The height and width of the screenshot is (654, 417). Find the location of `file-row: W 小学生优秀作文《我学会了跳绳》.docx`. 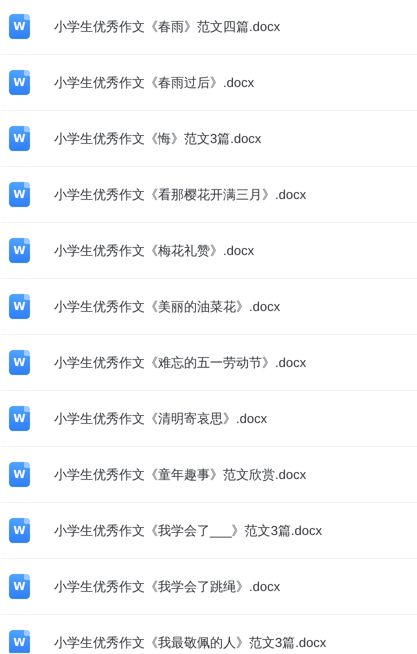

file-row: W 小学生优秀作文《我学会了跳绳》.docx is located at coordinates (209, 587).